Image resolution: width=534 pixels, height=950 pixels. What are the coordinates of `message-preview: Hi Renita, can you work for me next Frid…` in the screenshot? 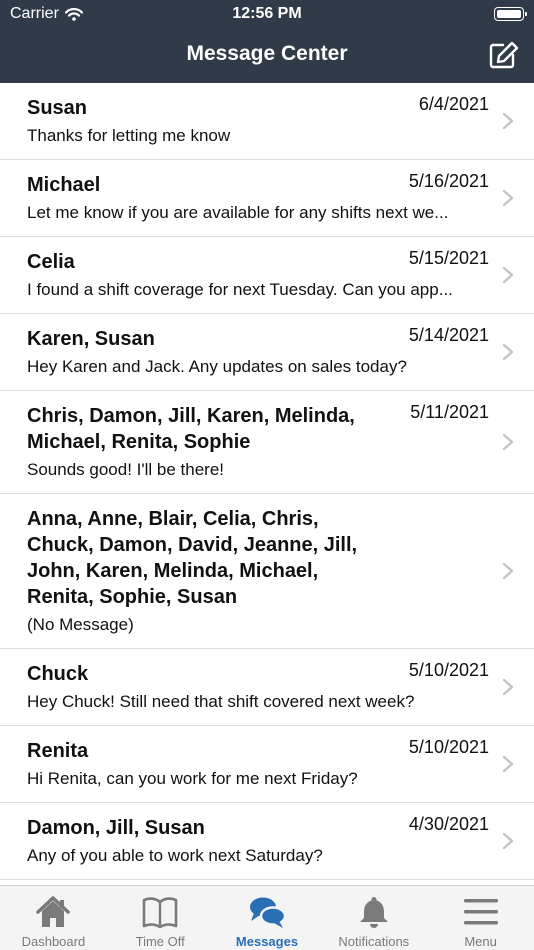 It's located at (192, 778).